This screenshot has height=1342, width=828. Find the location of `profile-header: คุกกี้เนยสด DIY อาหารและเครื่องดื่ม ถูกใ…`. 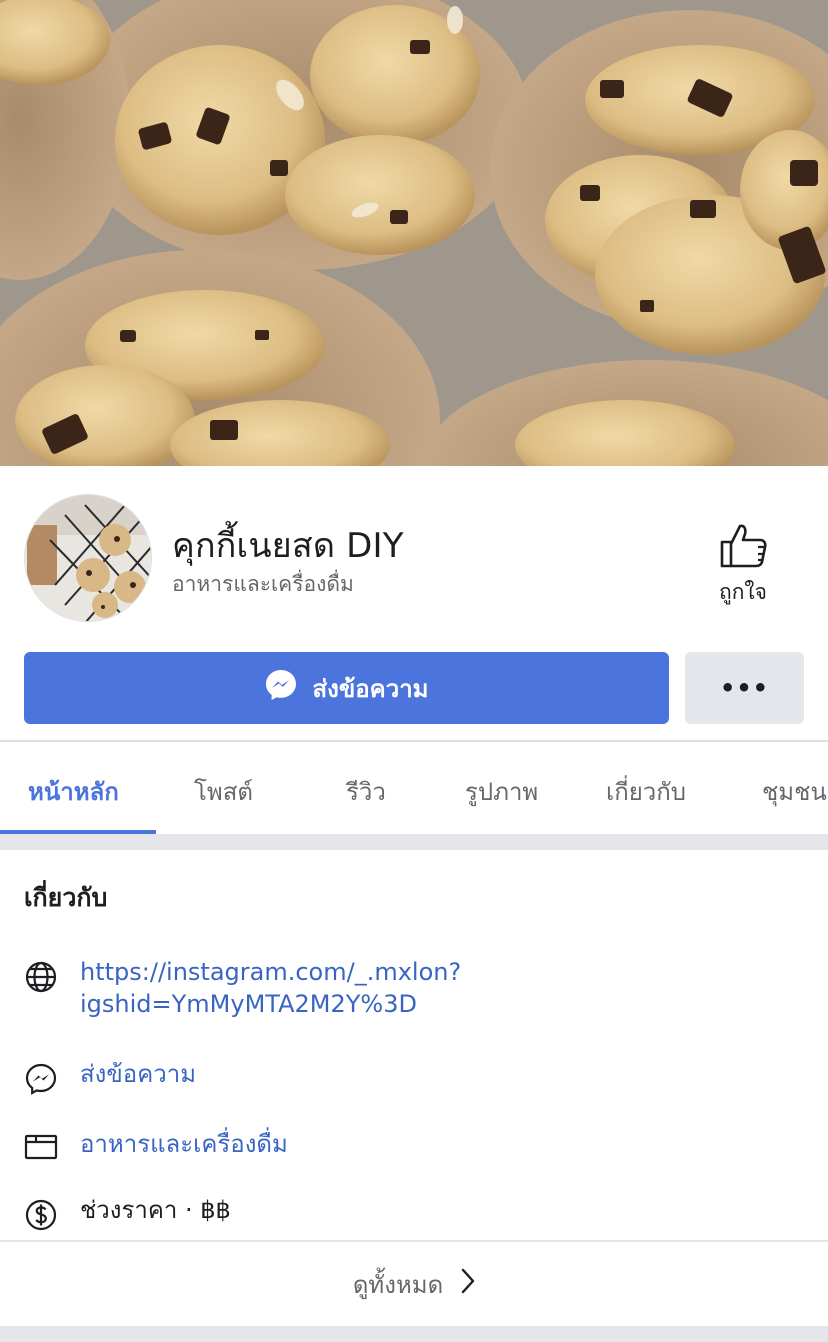

profile-header: คุกกี้เนยสด DIY อาหารและเครื่องดื่ม ถูกใ… is located at coordinates (414, 550).